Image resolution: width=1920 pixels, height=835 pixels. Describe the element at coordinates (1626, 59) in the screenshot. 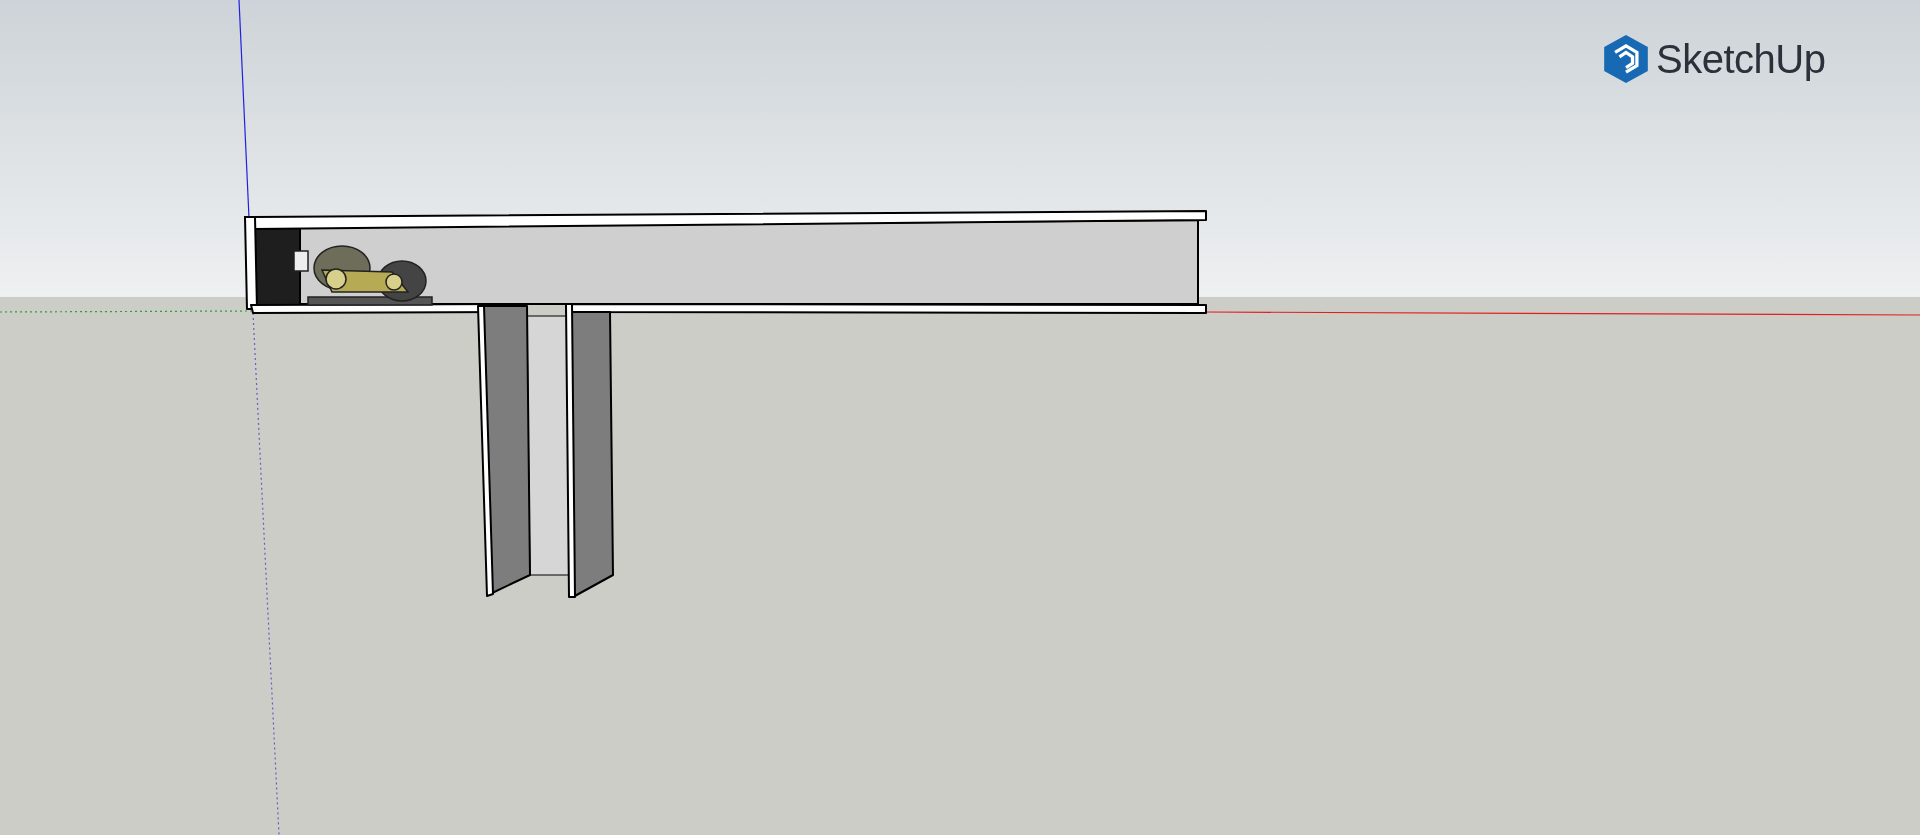

I see `cube-logo-icon` at that location.